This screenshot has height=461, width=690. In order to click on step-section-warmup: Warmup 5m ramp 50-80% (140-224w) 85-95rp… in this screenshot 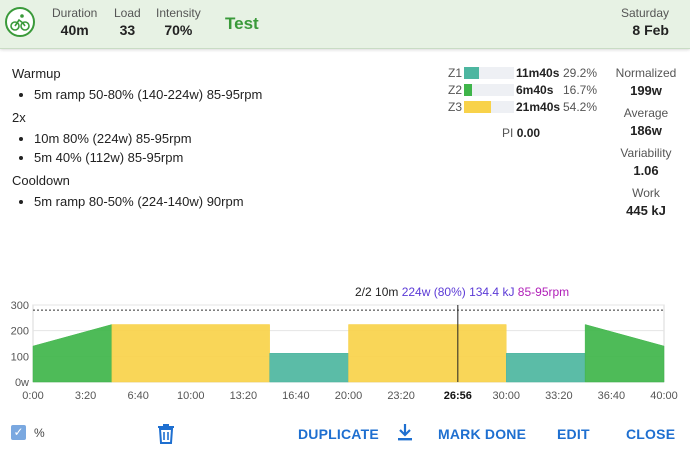, I will do `click(222, 84)`.